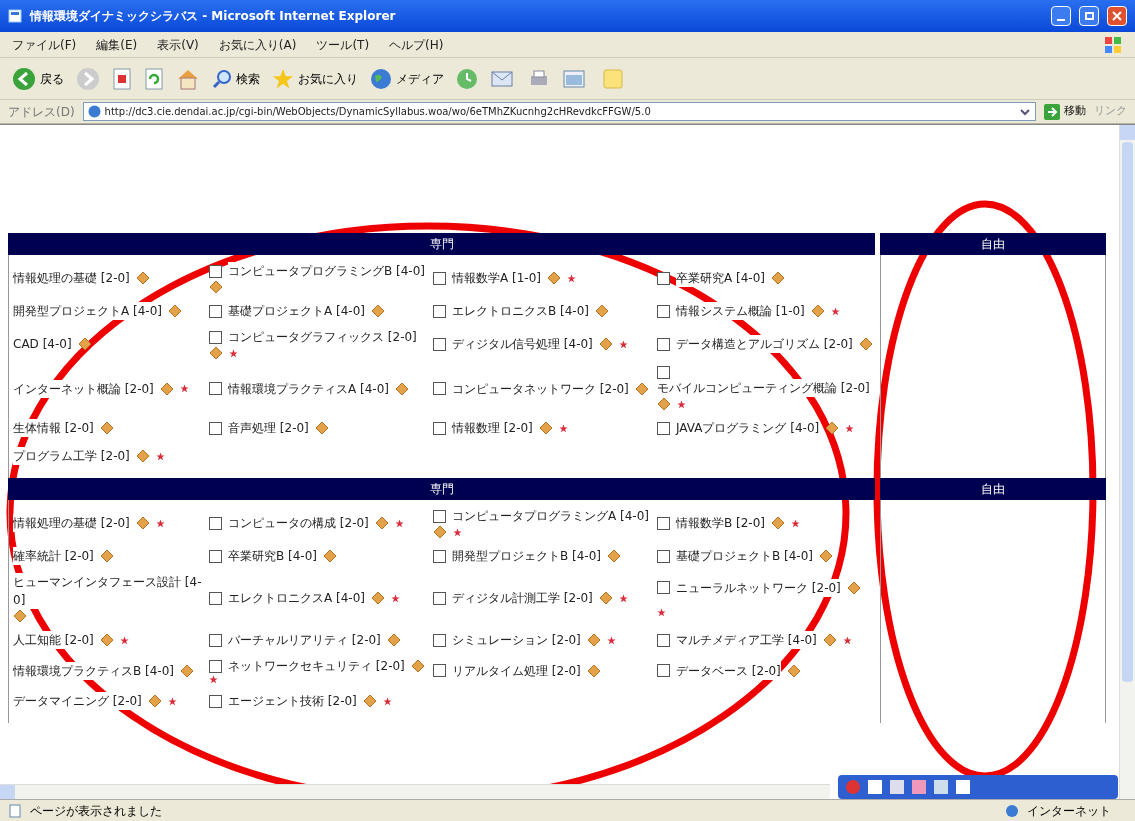  I want to click on vertical-scrollbar, so click(1127, 462).